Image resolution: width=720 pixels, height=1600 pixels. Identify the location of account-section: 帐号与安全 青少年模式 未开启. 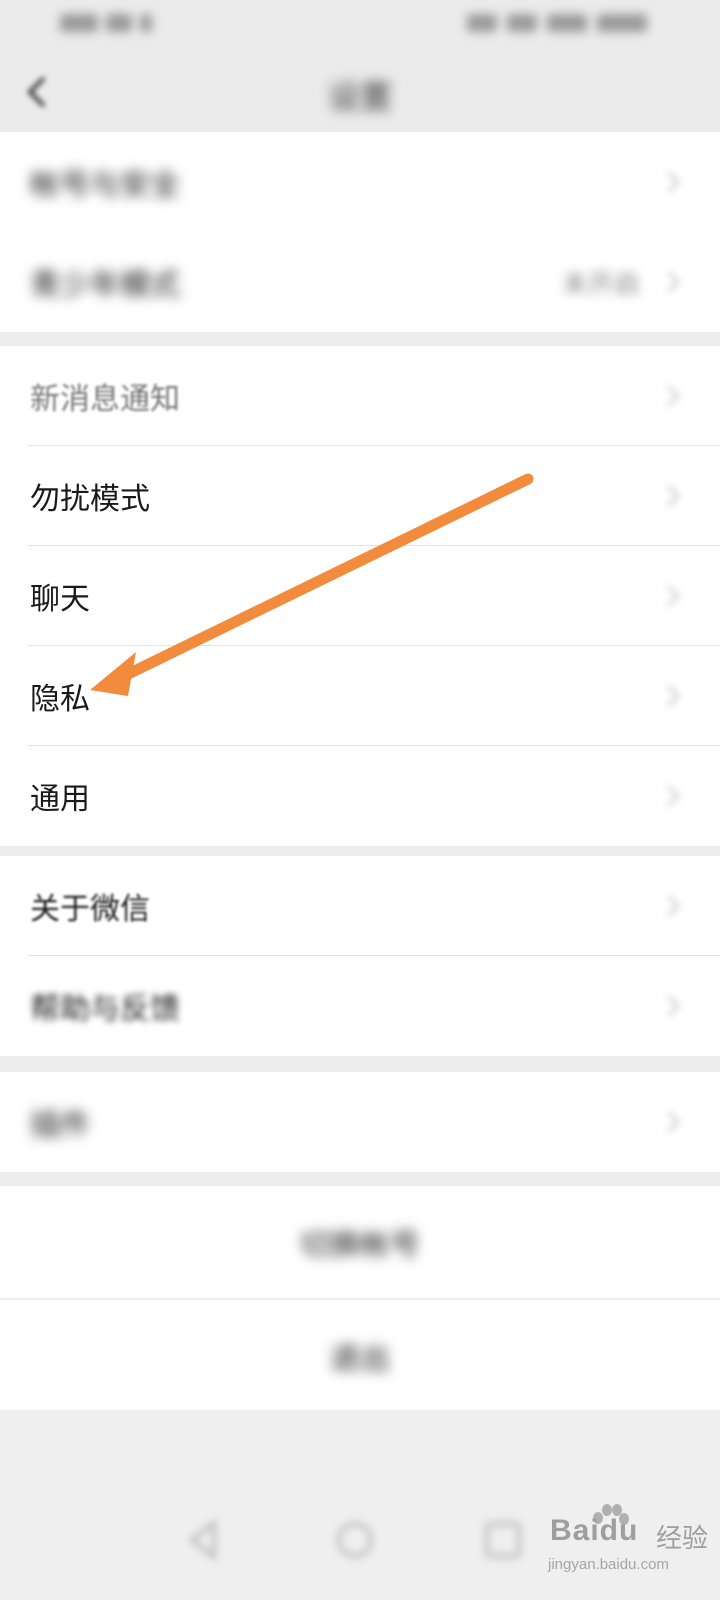
(360, 232).